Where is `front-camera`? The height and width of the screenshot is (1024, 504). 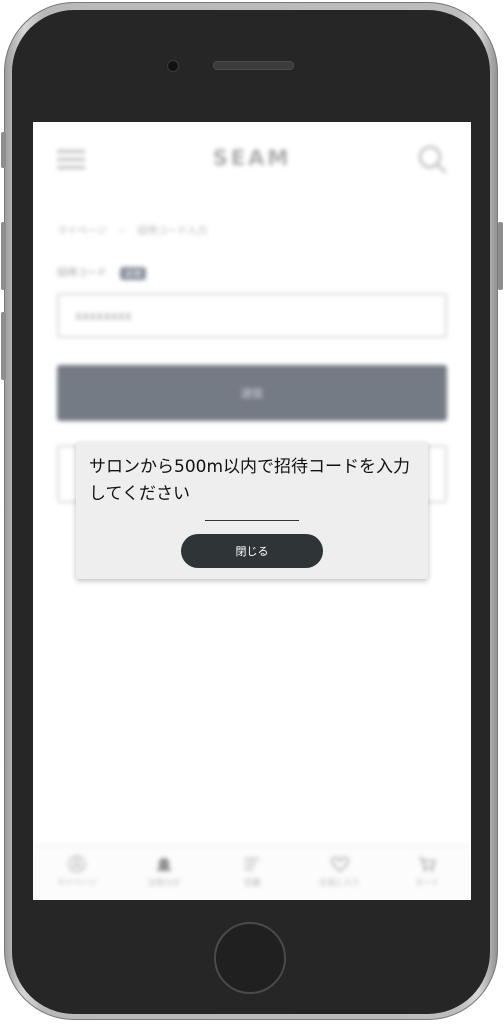
front-camera is located at coordinates (173, 66).